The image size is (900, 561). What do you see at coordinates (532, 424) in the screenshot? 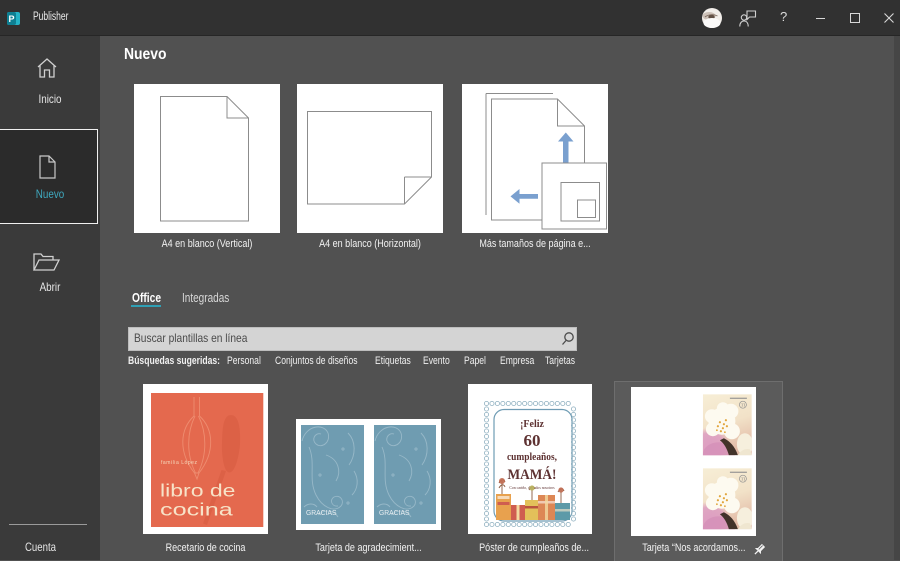
I see `svg-text: ¡Feliz` at bounding box center [532, 424].